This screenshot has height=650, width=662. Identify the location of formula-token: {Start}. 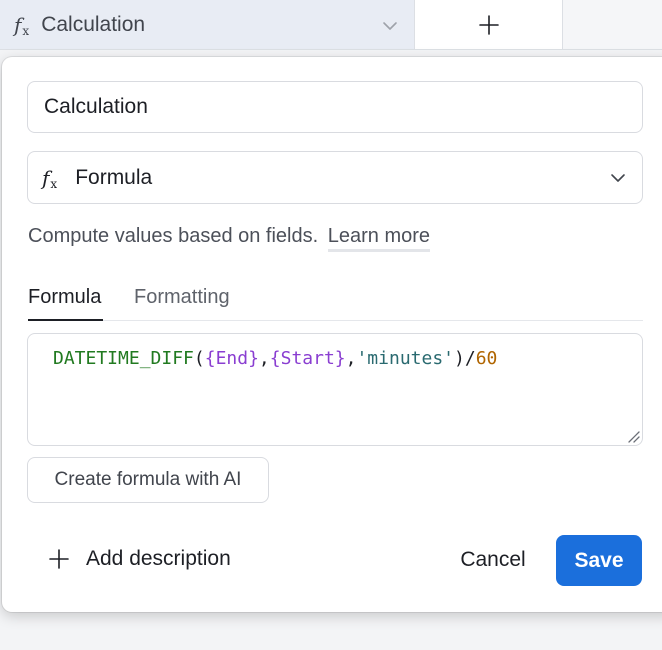
(307, 358).